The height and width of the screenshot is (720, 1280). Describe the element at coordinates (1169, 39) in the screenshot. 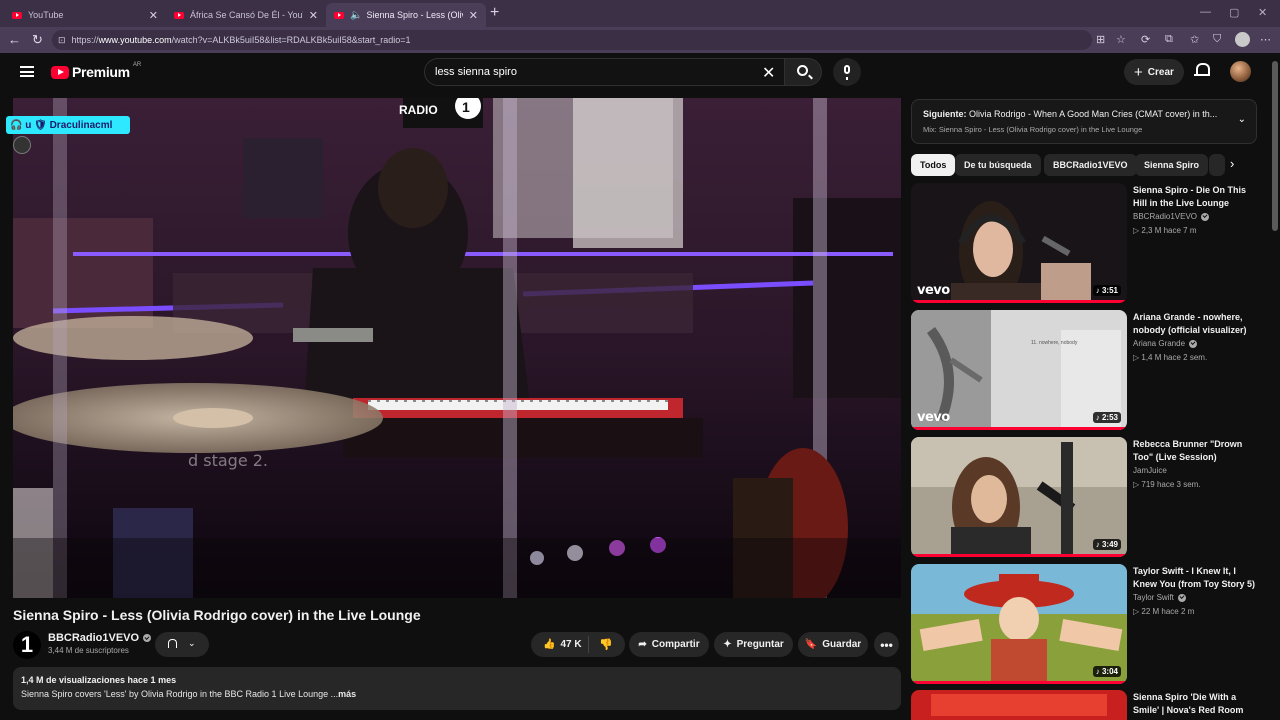

I see `extensions-icon: ⧉` at that location.